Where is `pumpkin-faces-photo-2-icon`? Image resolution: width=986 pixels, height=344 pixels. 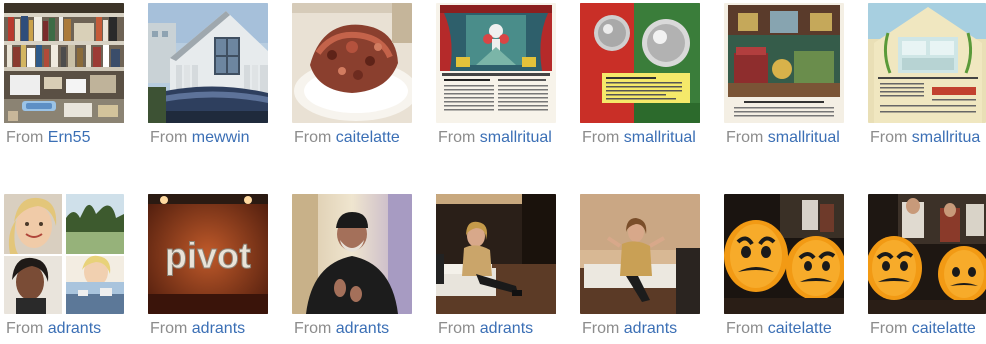
pumpkin-faces-photo-2-icon is located at coordinates (927, 254).